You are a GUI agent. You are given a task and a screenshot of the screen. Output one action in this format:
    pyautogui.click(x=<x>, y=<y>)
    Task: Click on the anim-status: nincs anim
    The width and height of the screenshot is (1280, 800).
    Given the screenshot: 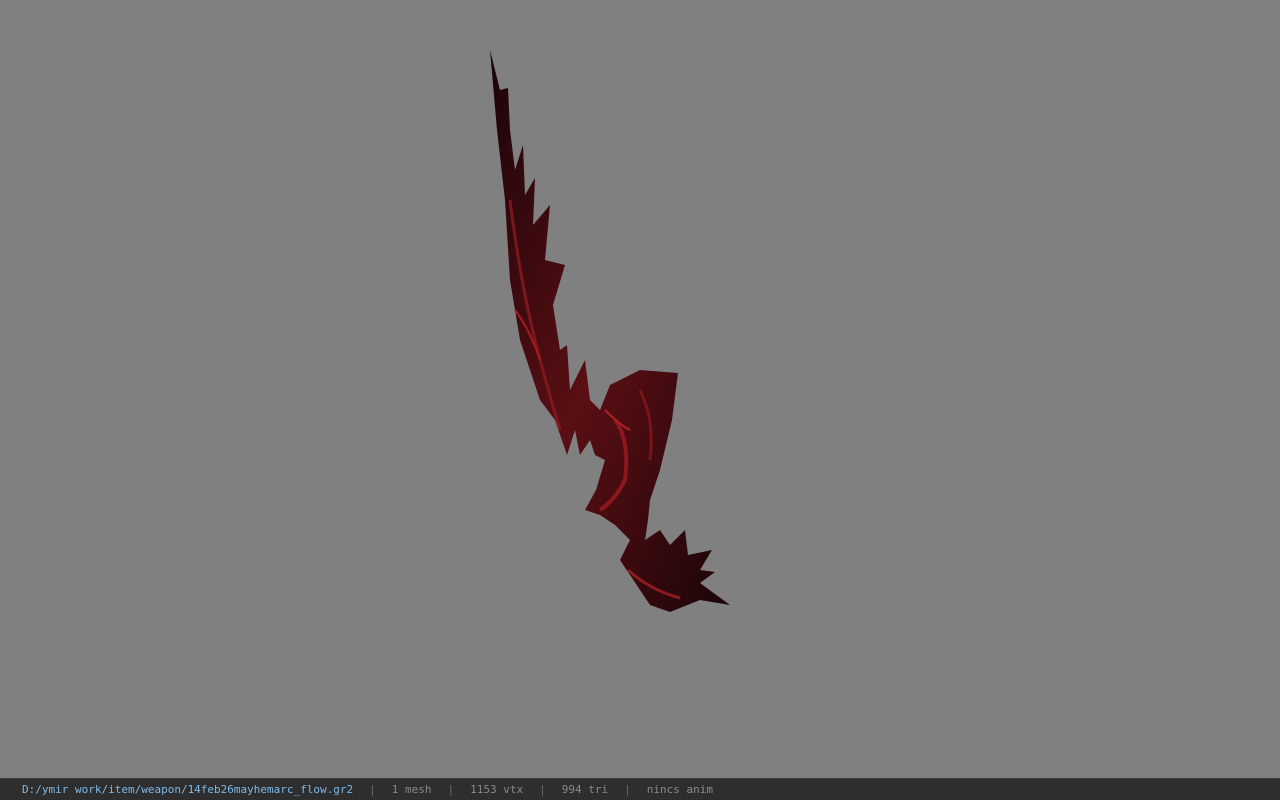 What is the action you would take?
    pyautogui.click(x=679, y=789)
    